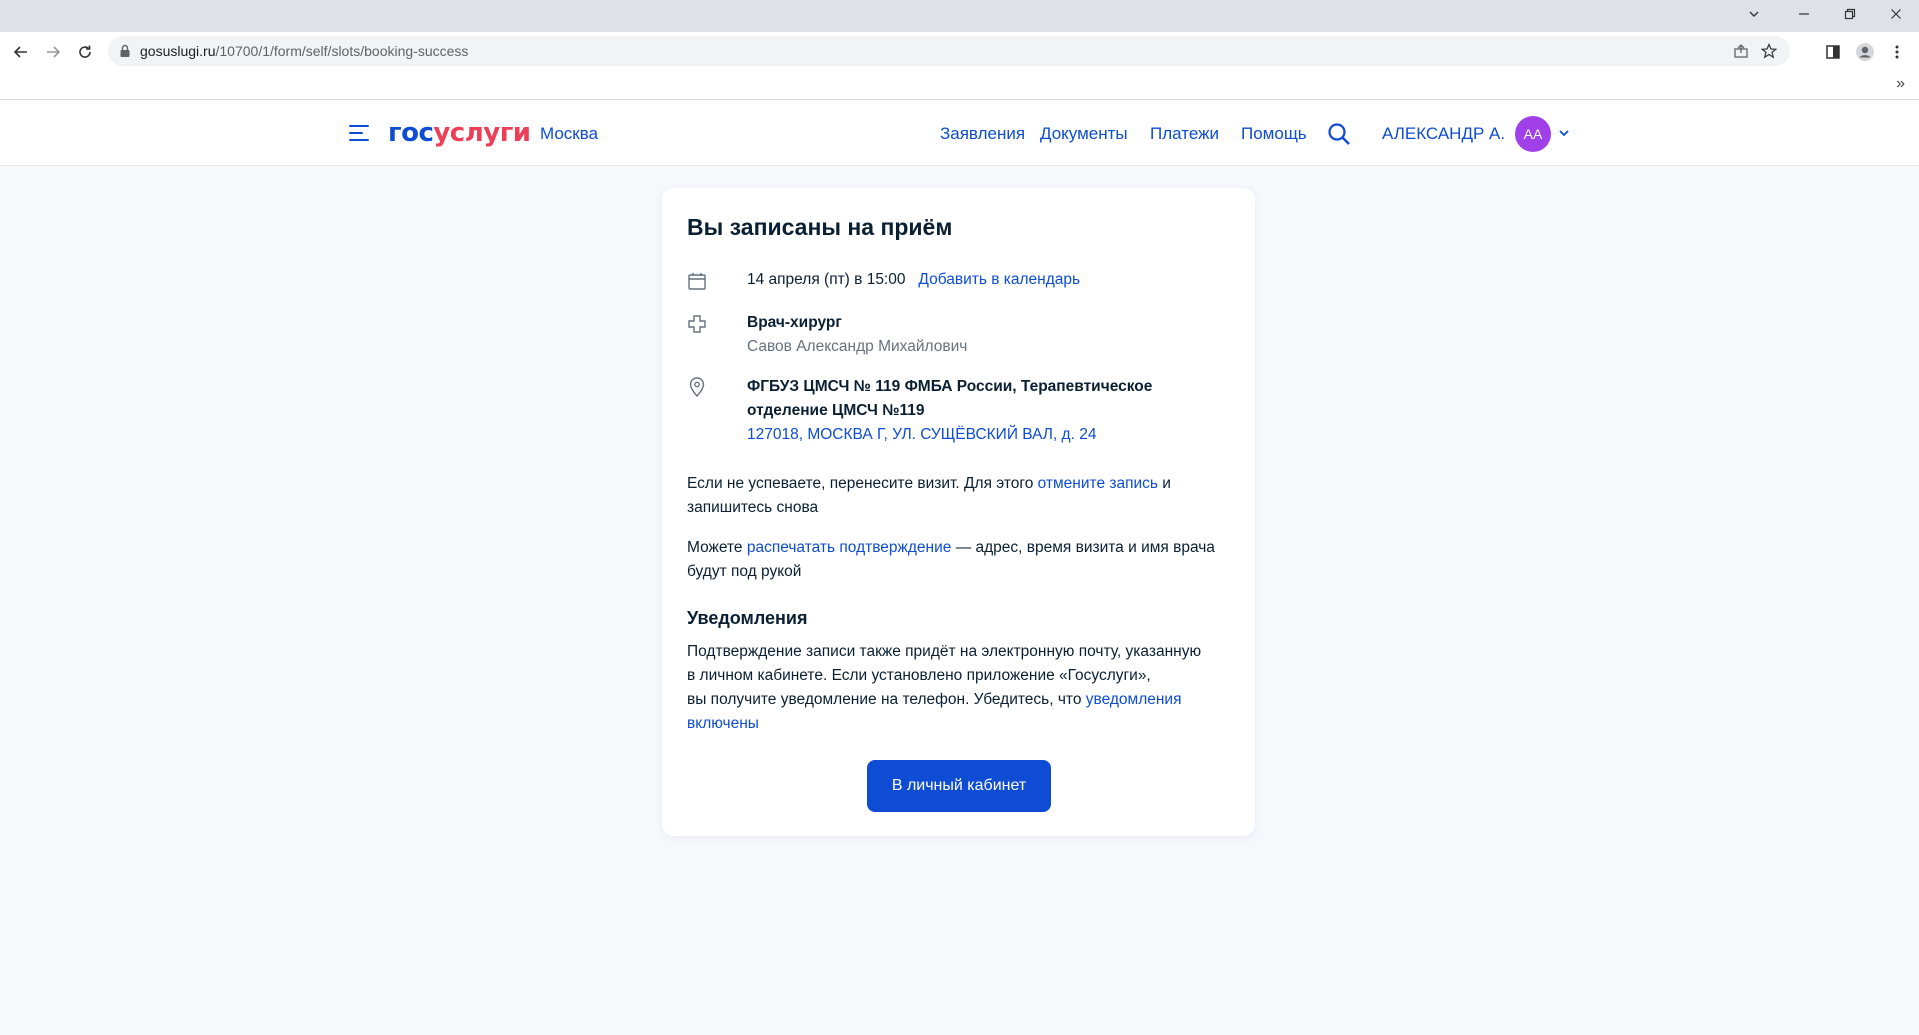 The height and width of the screenshot is (1035, 1919). I want to click on close-window-icon, so click(1896, 14).